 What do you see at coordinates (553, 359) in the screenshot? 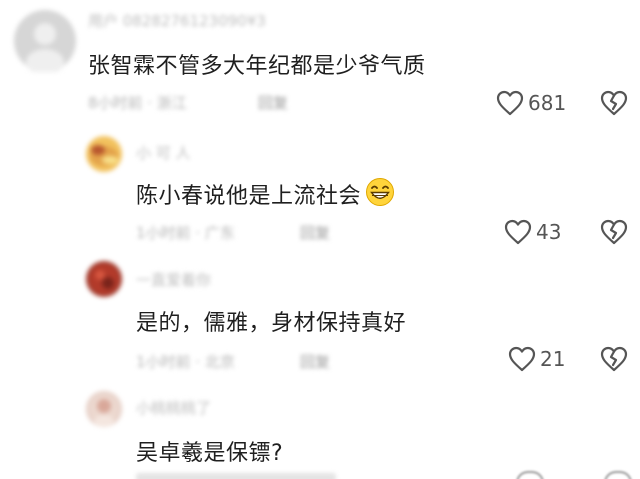
I see `like-count: 21` at bounding box center [553, 359].